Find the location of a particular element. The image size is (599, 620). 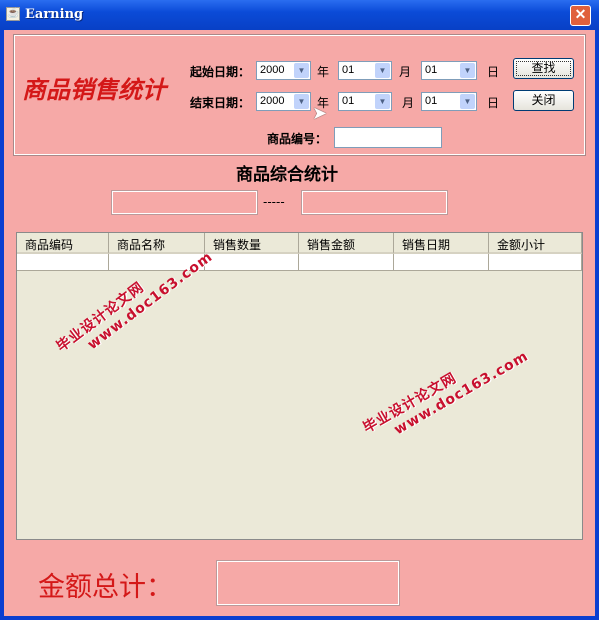

column-header: 销售数量 is located at coordinates (252, 243).